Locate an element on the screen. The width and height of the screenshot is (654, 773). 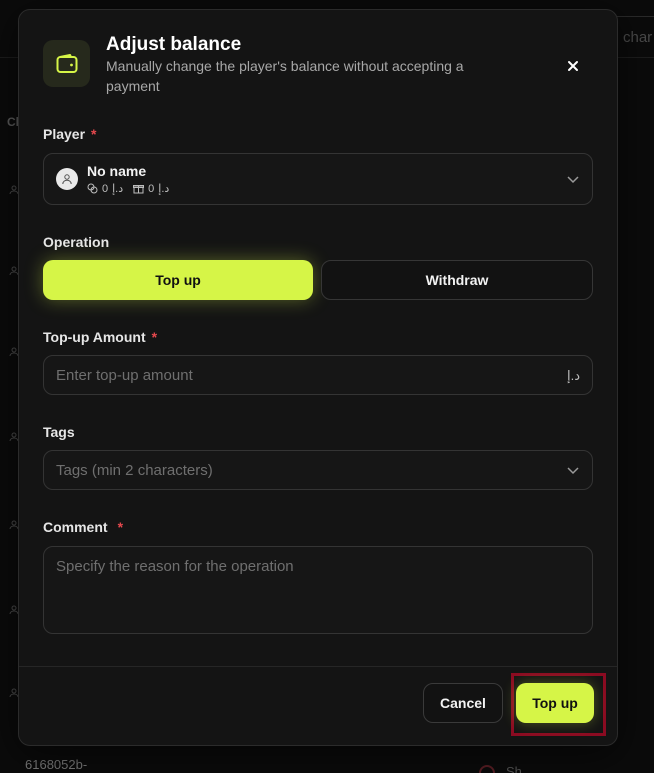
comment-label: Comment * is located at coordinates (83, 527).